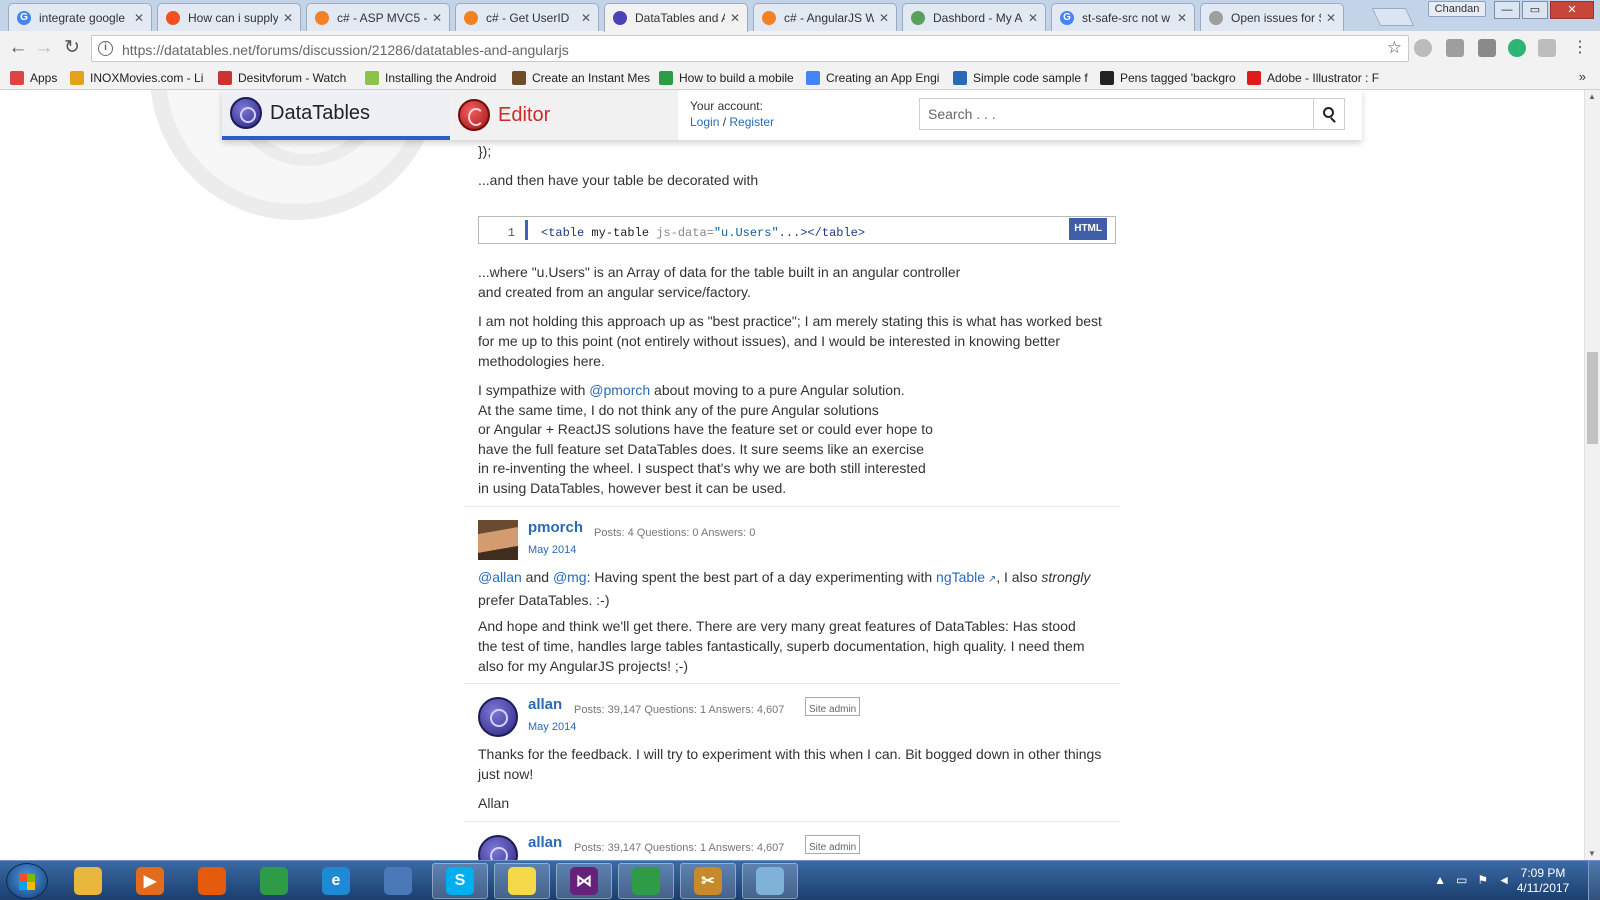 This screenshot has height=900, width=1600. Describe the element at coordinates (1507, 10) in the screenshot. I see `minimize-button: —` at that location.